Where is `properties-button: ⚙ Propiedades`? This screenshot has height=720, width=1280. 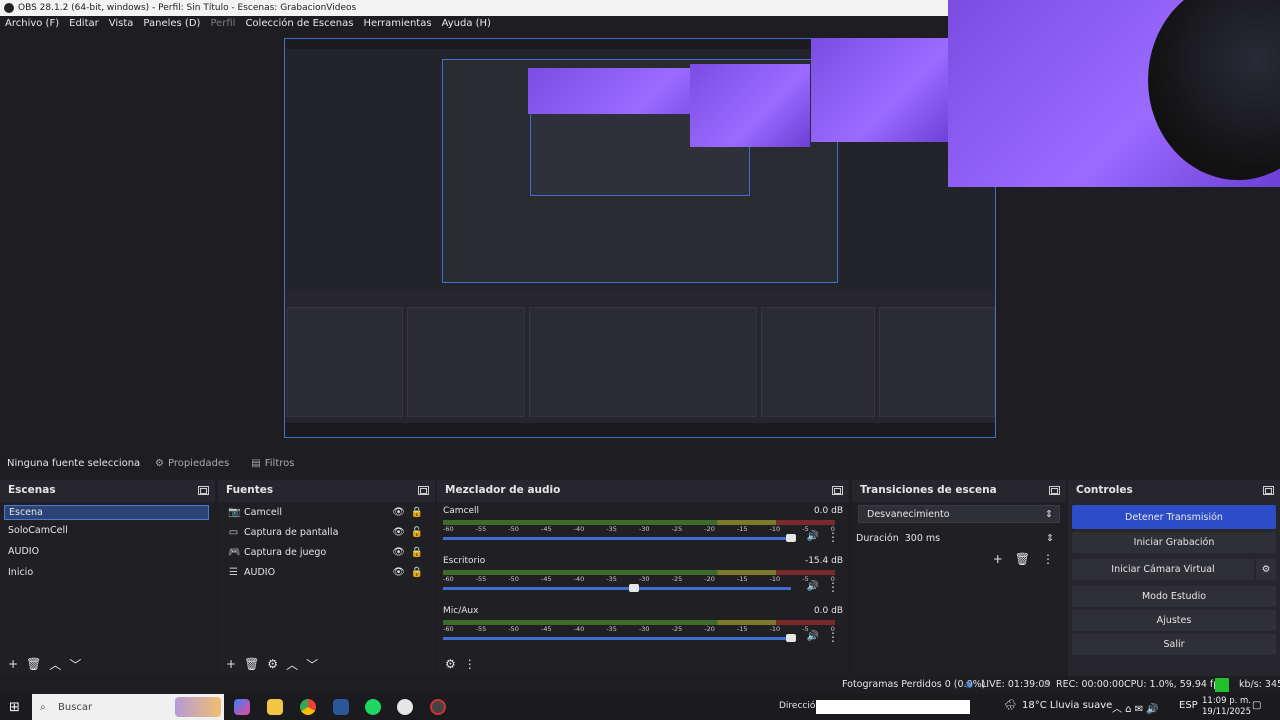 properties-button: ⚙ Propiedades is located at coordinates (192, 463).